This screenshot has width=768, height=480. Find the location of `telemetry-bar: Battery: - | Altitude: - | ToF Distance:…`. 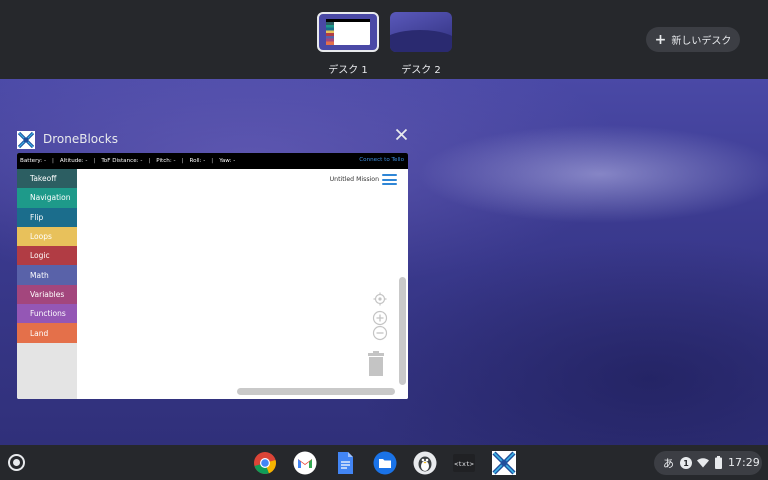

telemetry-bar: Battery: - | Altitude: - | ToF Distance:… is located at coordinates (212, 161).